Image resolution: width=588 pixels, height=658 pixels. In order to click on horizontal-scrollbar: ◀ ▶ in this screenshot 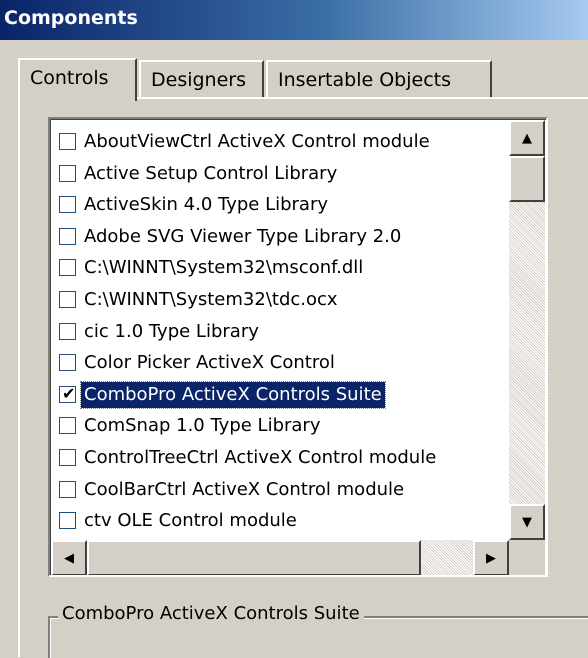, I will do `click(280, 557)`.